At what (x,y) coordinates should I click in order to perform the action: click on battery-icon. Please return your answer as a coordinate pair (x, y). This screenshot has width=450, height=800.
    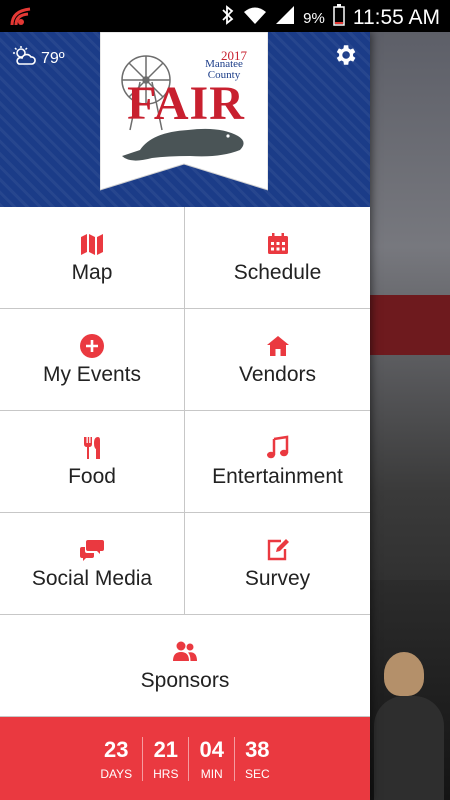
    Looking at the image, I should click on (339, 18).